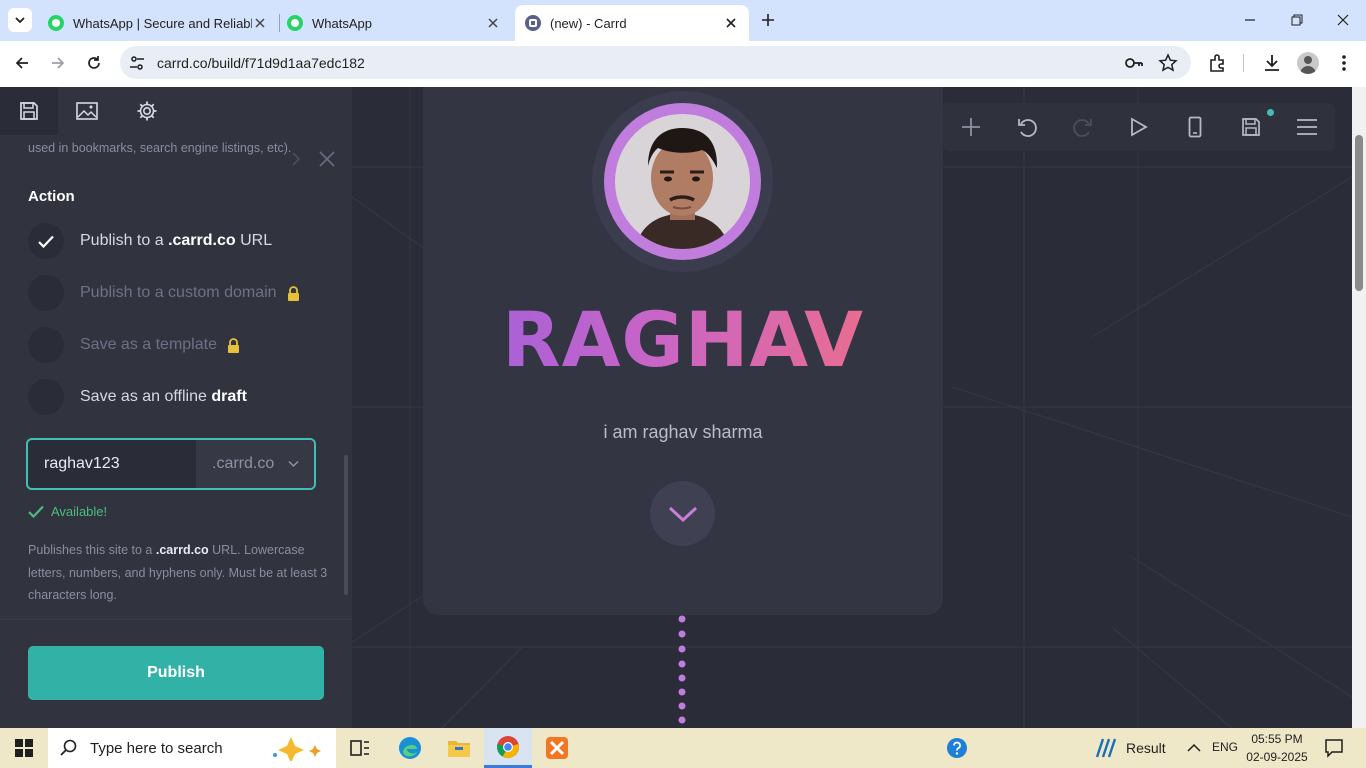 The image size is (1366, 768). Describe the element at coordinates (137, 397) in the screenshot. I see `option-offline-draft: Save as an offline draft` at that location.